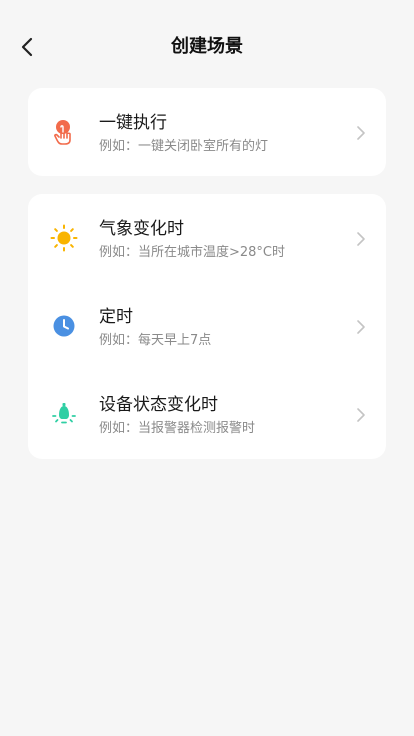  Describe the element at coordinates (64, 414) in the screenshot. I see `device-bulb-icon` at that location.